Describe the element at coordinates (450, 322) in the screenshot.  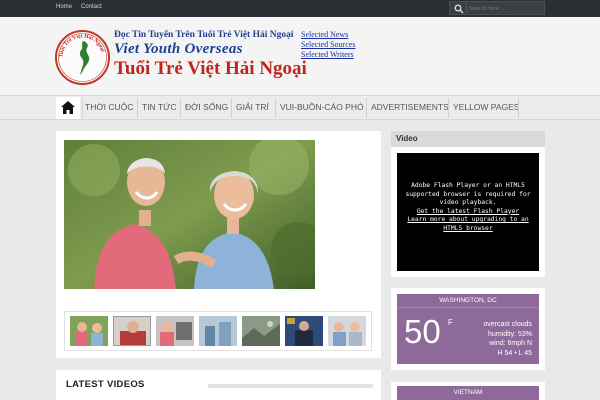
I see `weather-unit: F` at that location.